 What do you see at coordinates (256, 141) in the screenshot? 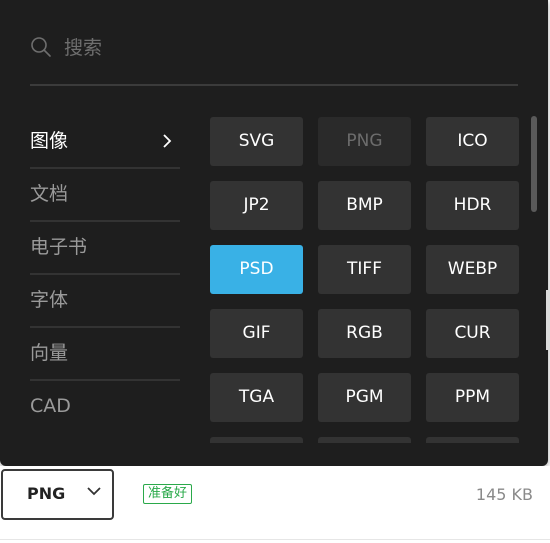
I see `format-button-svg: SVG` at bounding box center [256, 141].